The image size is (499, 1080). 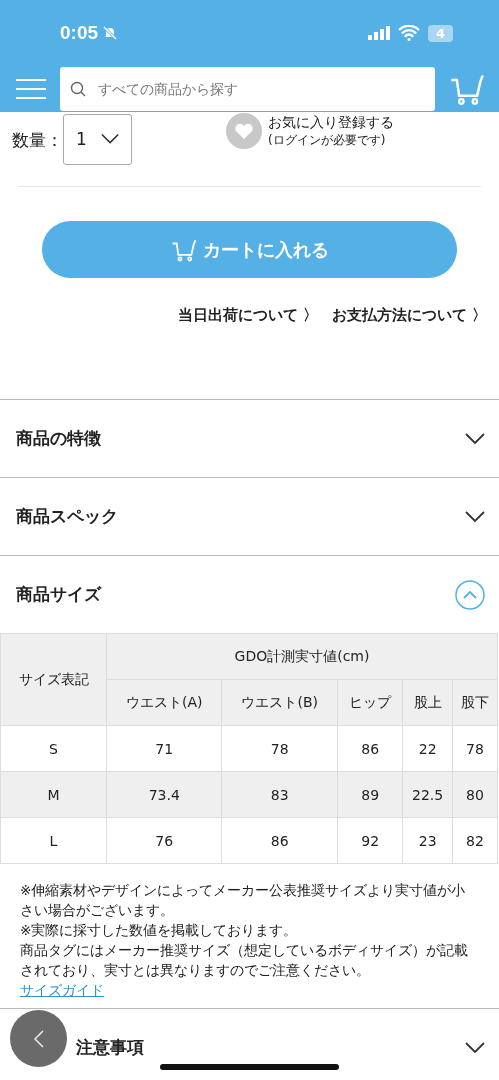 What do you see at coordinates (164, 794) in the screenshot?
I see `table-cell: 73.4` at bounding box center [164, 794].